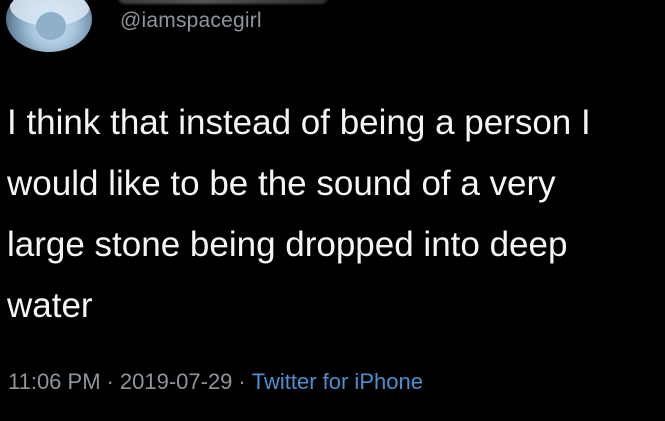 The height and width of the screenshot is (421, 665). What do you see at coordinates (50, 305) in the screenshot?
I see `tweet-text-line: water` at bounding box center [50, 305].